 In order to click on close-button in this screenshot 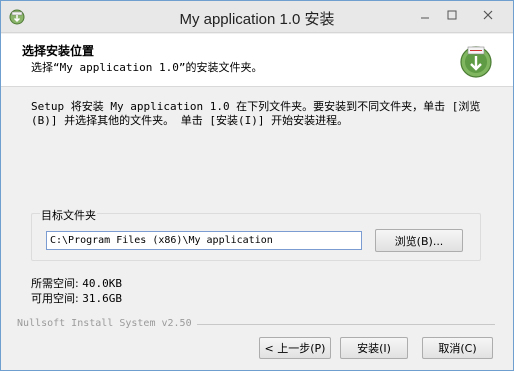, I will do `click(488, 15)`.